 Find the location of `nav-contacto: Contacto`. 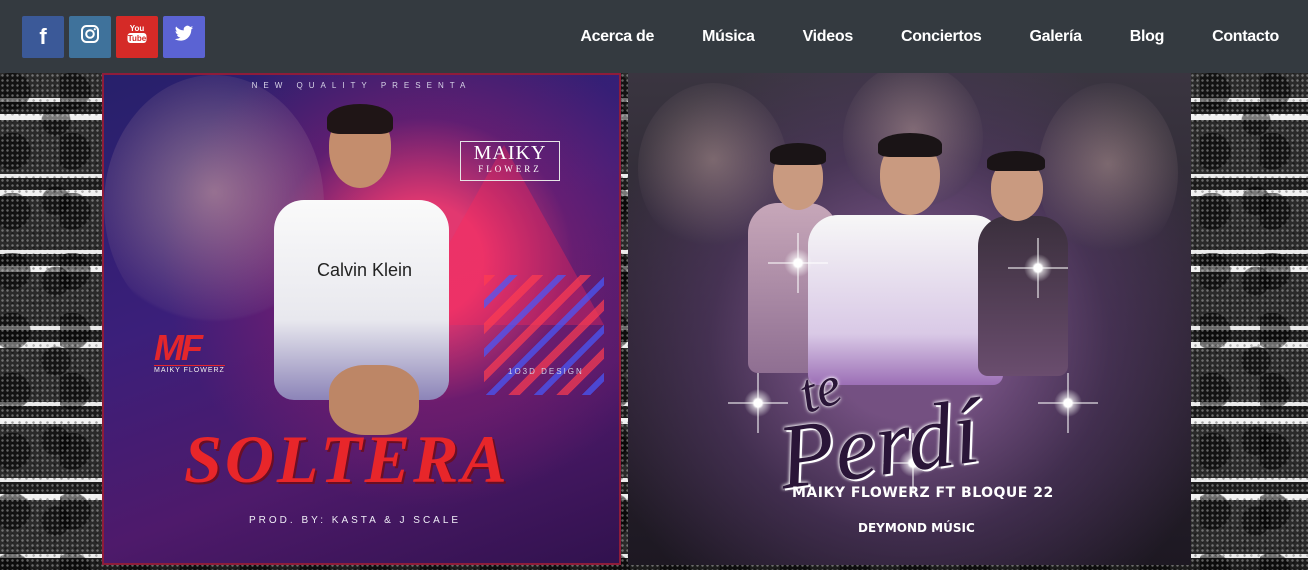

nav-contacto: Contacto is located at coordinates (1248, 37).